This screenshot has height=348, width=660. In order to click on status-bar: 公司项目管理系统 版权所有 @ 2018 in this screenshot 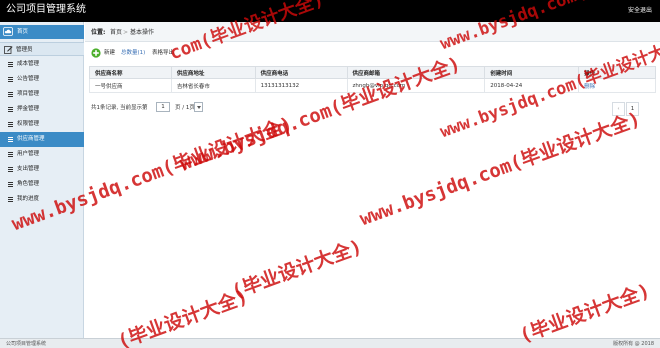, I will do `click(330, 343)`.